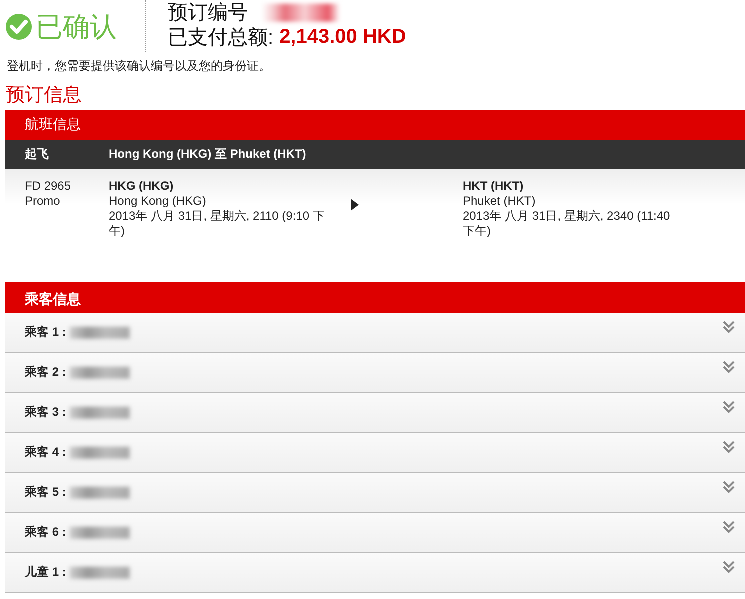 The image size is (745, 599). I want to click on paid-total-amount: 2,143.00 HKD, so click(343, 37).